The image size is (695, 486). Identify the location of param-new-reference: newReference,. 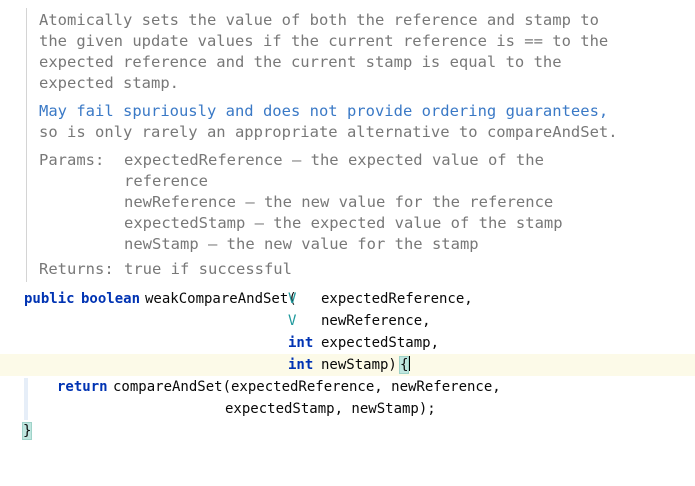
(376, 321).